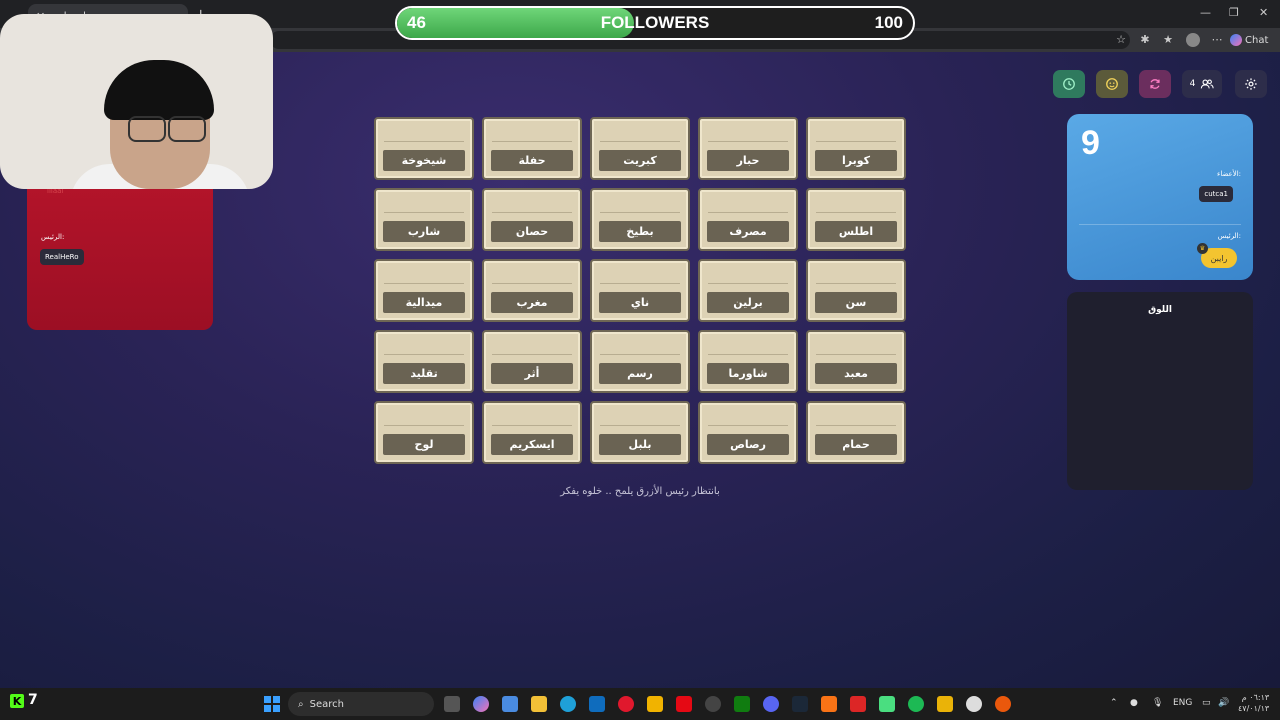 The height and width of the screenshot is (720, 1280). I want to click on word-card: أثر, so click(532, 361).